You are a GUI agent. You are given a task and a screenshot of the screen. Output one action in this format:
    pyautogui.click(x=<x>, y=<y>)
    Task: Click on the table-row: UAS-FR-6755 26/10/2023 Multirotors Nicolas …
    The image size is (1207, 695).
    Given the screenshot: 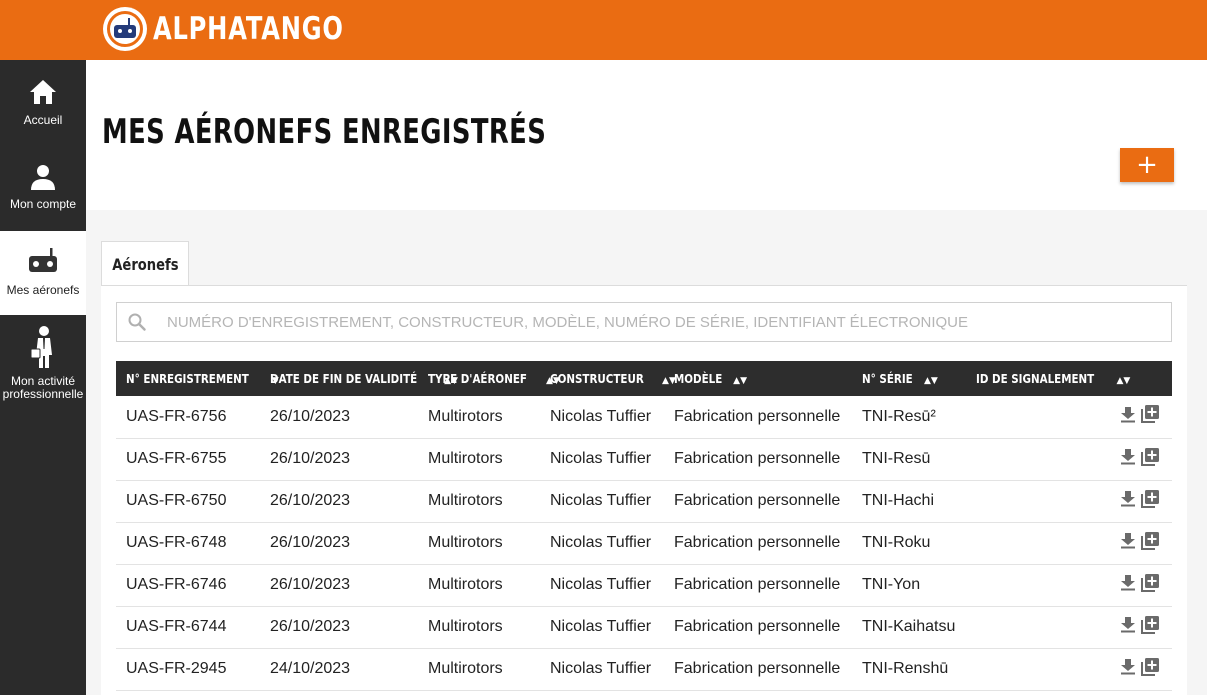 What is the action you would take?
    pyautogui.click(x=644, y=459)
    